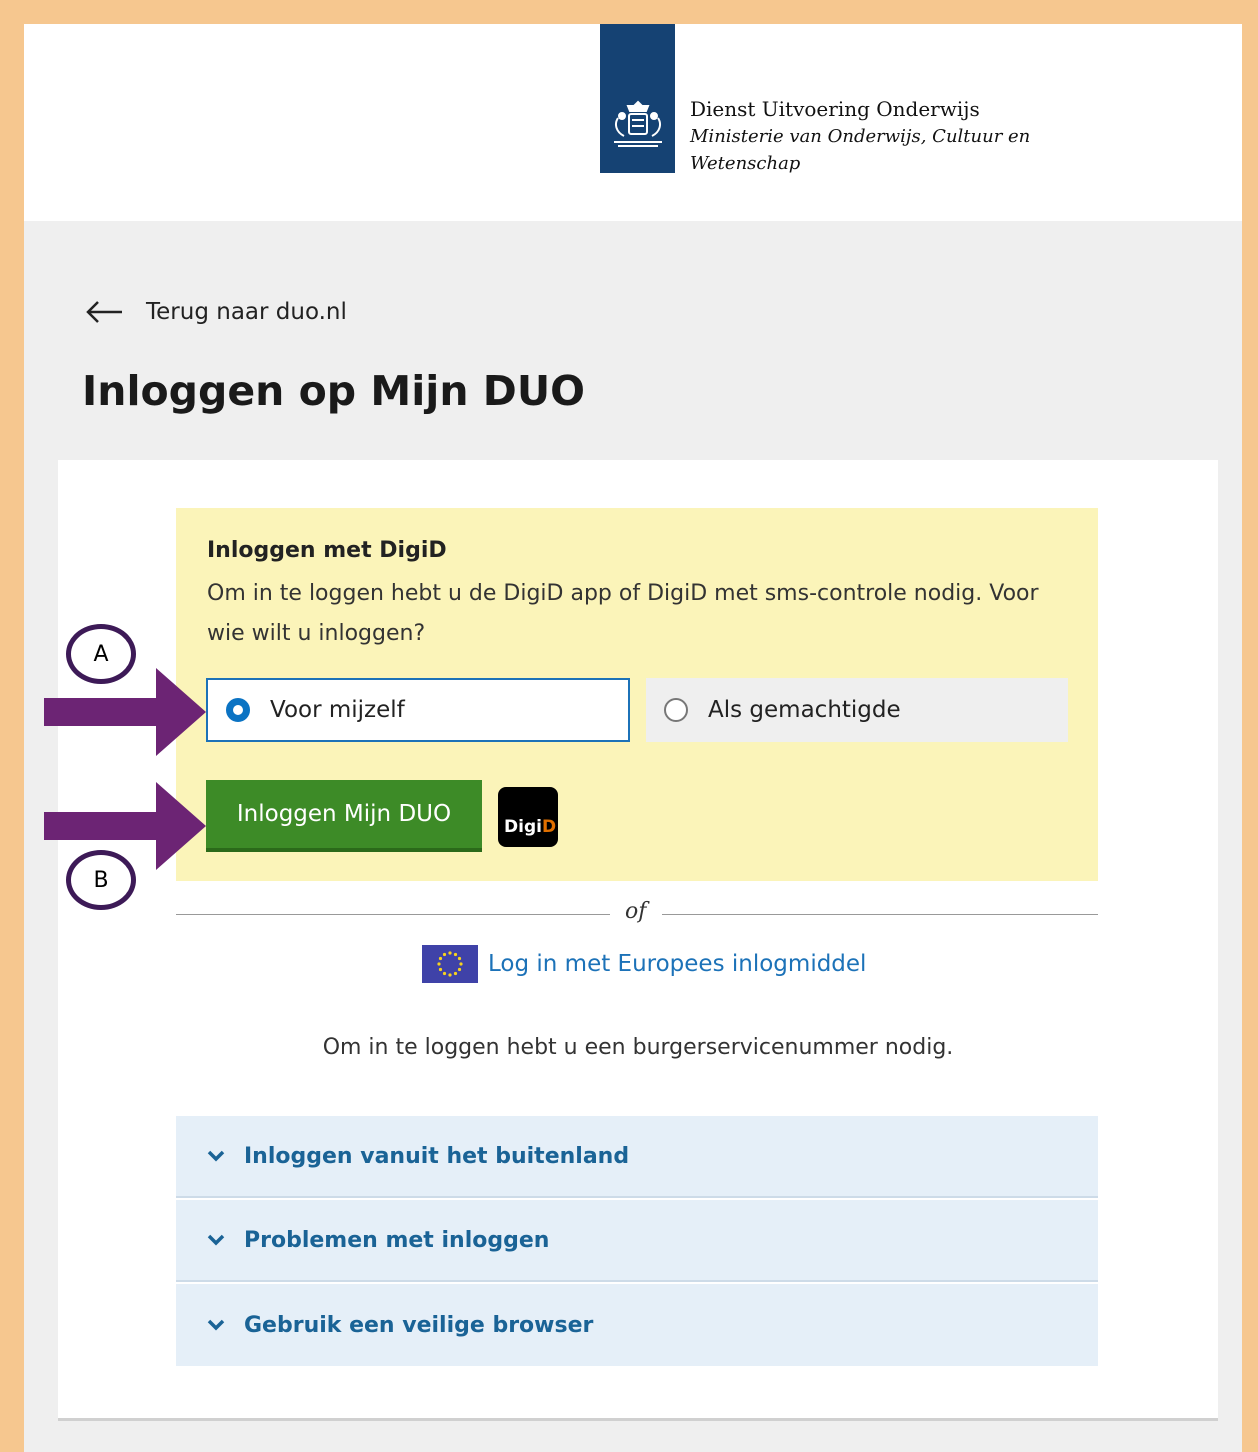 The image size is (1258, 1452). What do you see at coordinates (418, 710) in the screenshot?
I see `option-voor-mijzelf: Voor mijzelf` at bounding box center [418, 710].